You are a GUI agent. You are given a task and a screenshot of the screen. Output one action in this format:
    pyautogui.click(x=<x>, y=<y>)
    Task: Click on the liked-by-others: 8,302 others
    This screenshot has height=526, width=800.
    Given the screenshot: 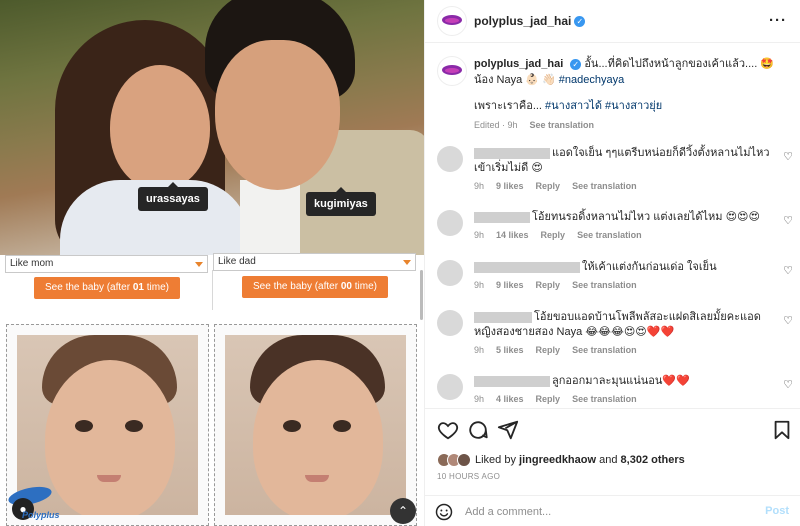 What is the action you would take?
    pyautogui.click(x=653, y=460)
    